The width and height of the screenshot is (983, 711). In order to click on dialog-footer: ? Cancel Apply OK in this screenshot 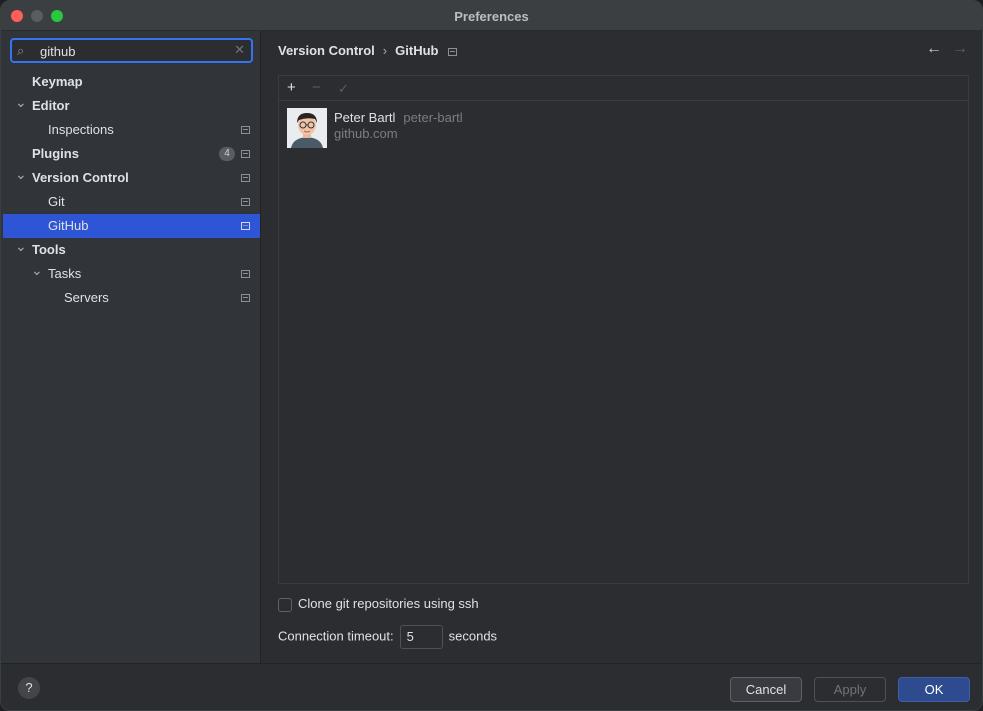, I will do `click(491, 686)`.